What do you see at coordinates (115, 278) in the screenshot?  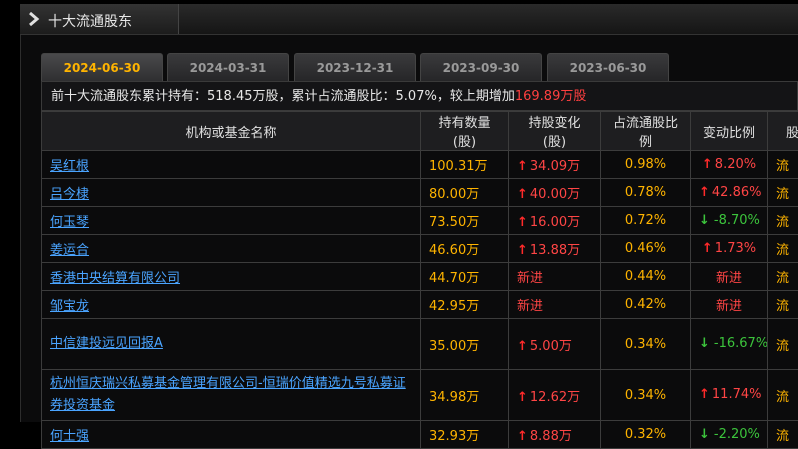 I see `holder-name-link: 香港中央结算有限公司` at bounding box center [115, 278].